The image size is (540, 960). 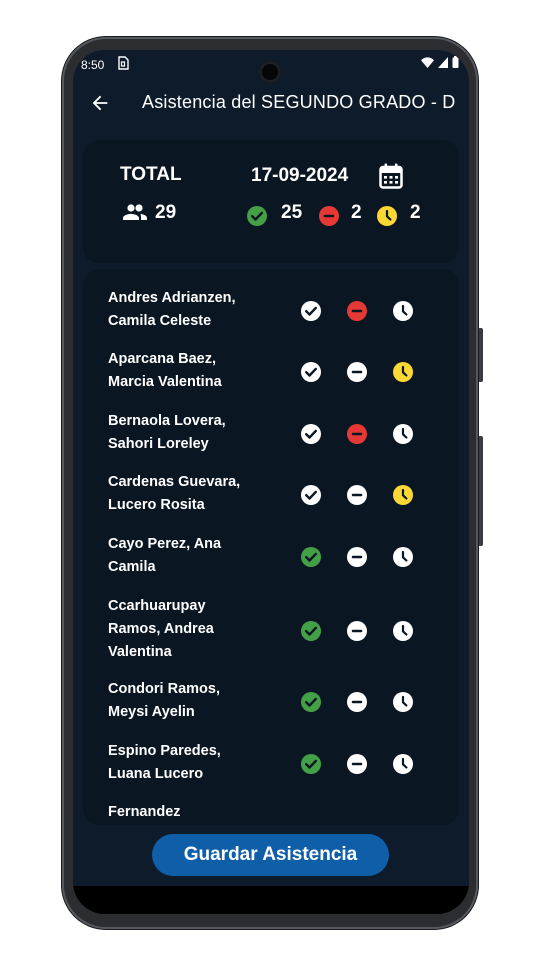 I want to click on list-item: Cayo Perez, Ana Camila, so click(x=271, y=556).